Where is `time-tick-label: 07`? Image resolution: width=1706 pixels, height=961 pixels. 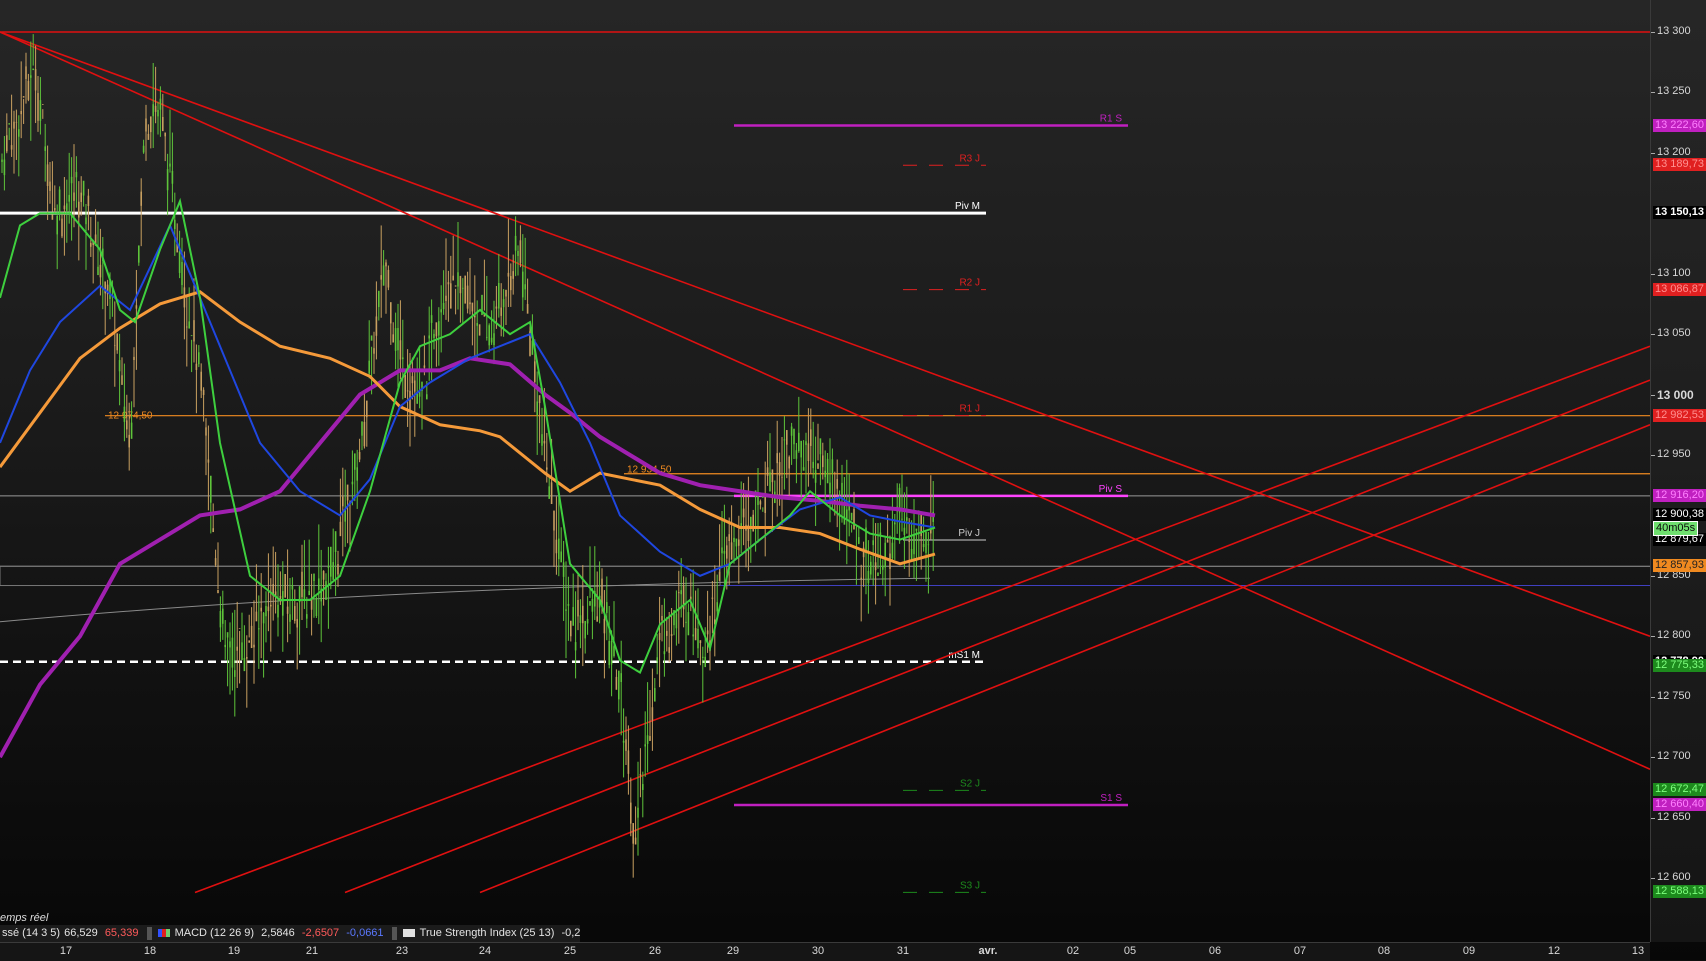
time-tick-label: 07 is located at coordinates (1300, 951).